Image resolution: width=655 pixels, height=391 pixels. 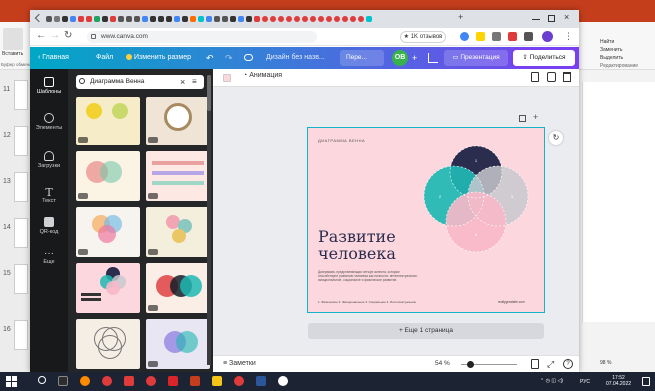 What do you see at coordinates (209, 220) in the screenshot?
I see `panel-scrollbar` at bounding box center [209, 220].